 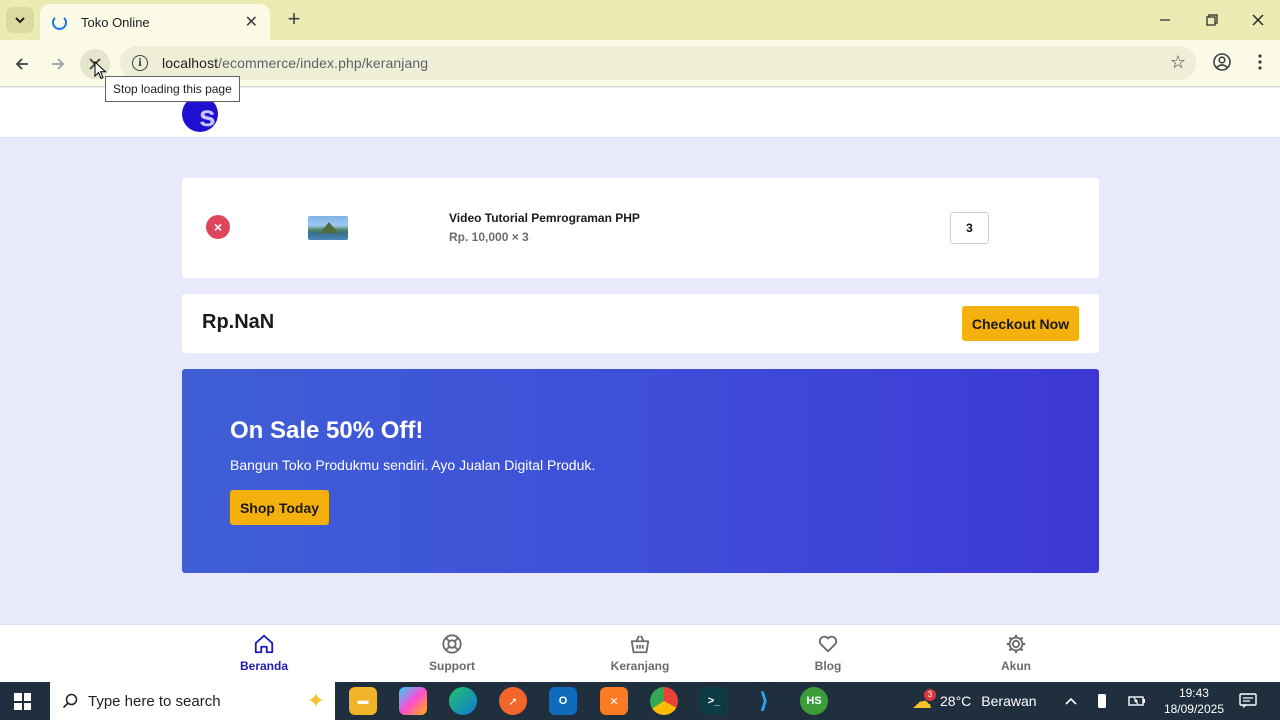 I want to click on basket-icon, so click(x=640, y=644).